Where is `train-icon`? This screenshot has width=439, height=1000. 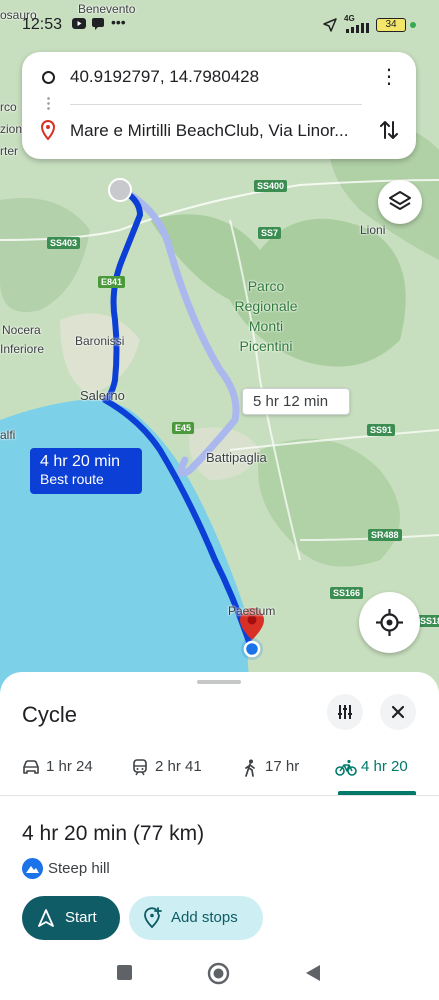
train-icon is located at coordinates (140, 767).